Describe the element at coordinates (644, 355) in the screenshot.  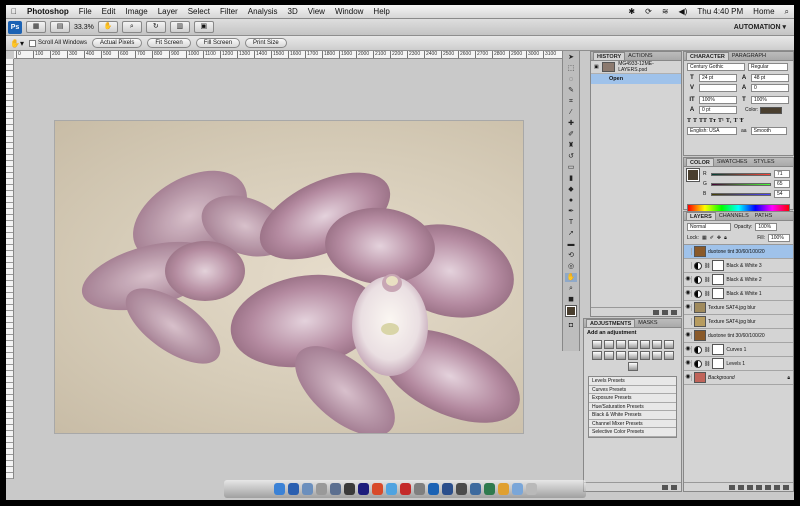
I see `posterize-icon` at that location.